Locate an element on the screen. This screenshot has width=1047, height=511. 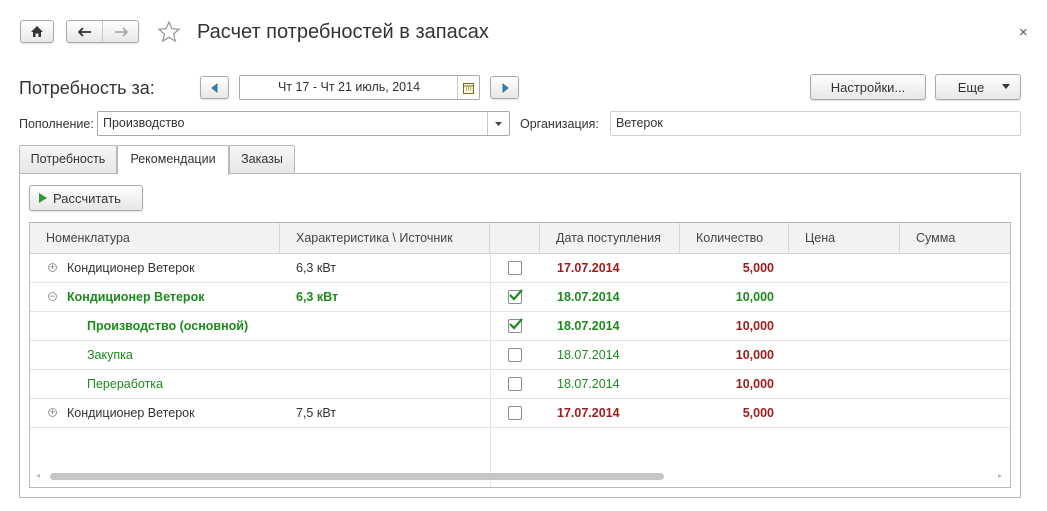
navigation-buttons is located at coordinates (102, 31).